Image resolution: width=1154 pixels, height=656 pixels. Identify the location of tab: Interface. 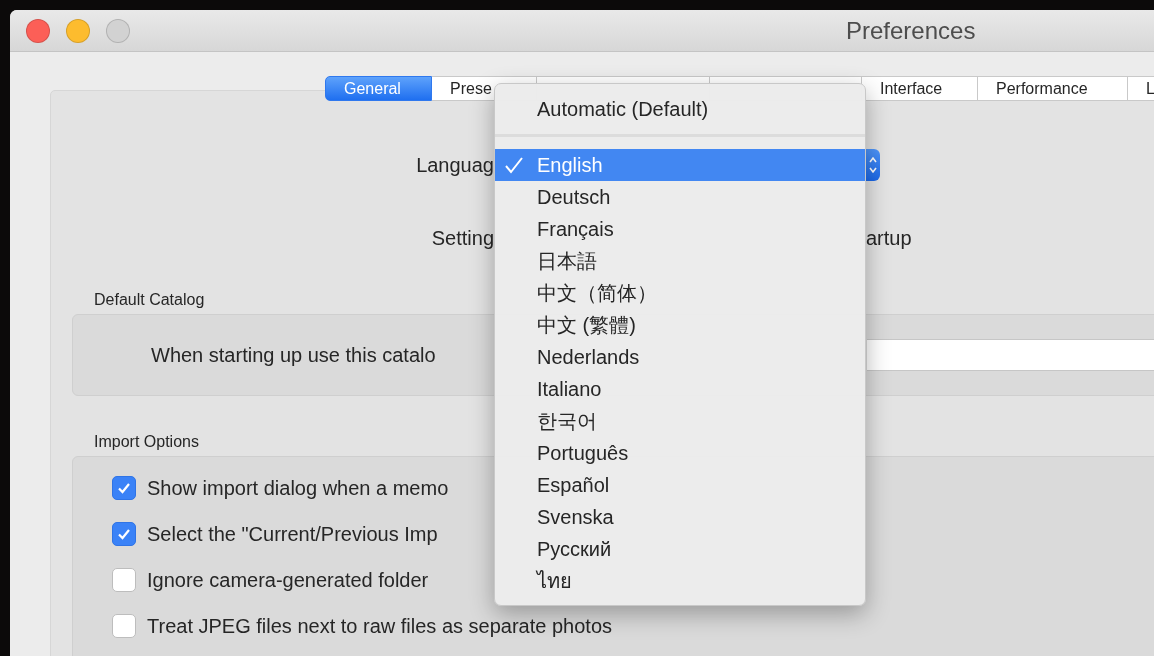
(920, 88).